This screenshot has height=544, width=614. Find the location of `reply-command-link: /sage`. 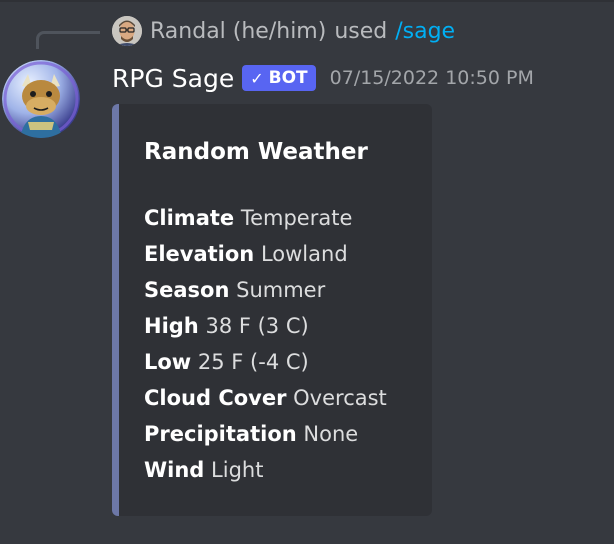

reply-command-link: /sage is located at coordinates (425, 31).